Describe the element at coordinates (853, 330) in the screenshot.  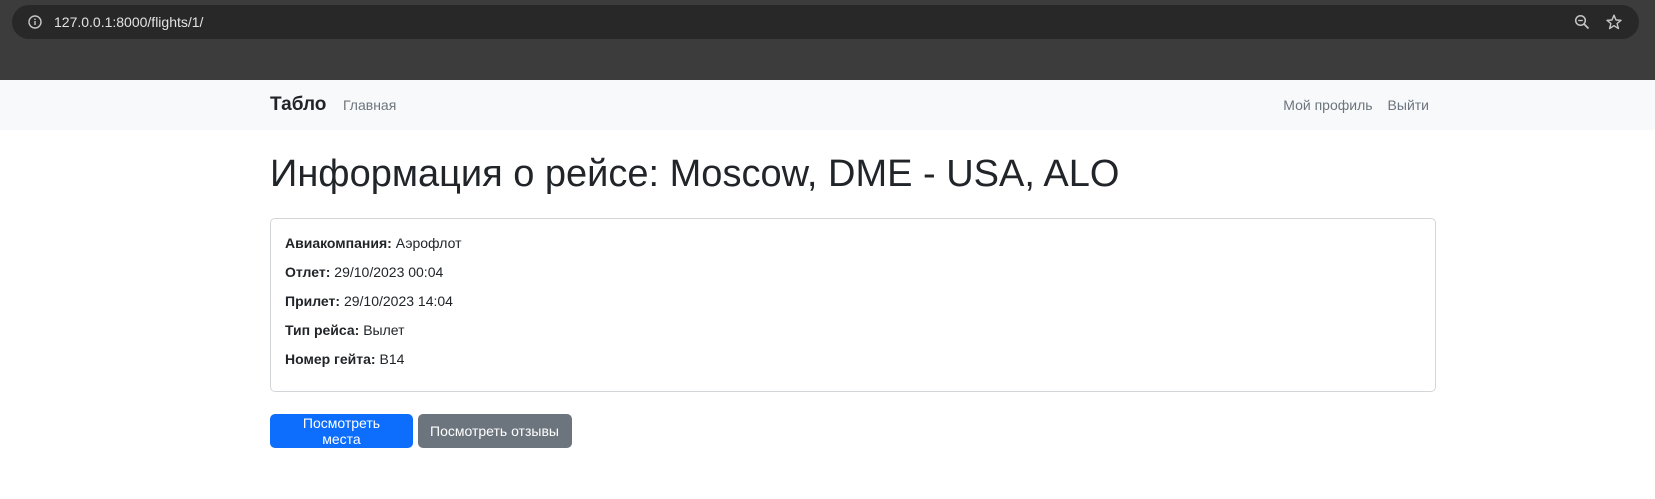
I see `flight-type-row: Тип рейса: Вылет` at that location.